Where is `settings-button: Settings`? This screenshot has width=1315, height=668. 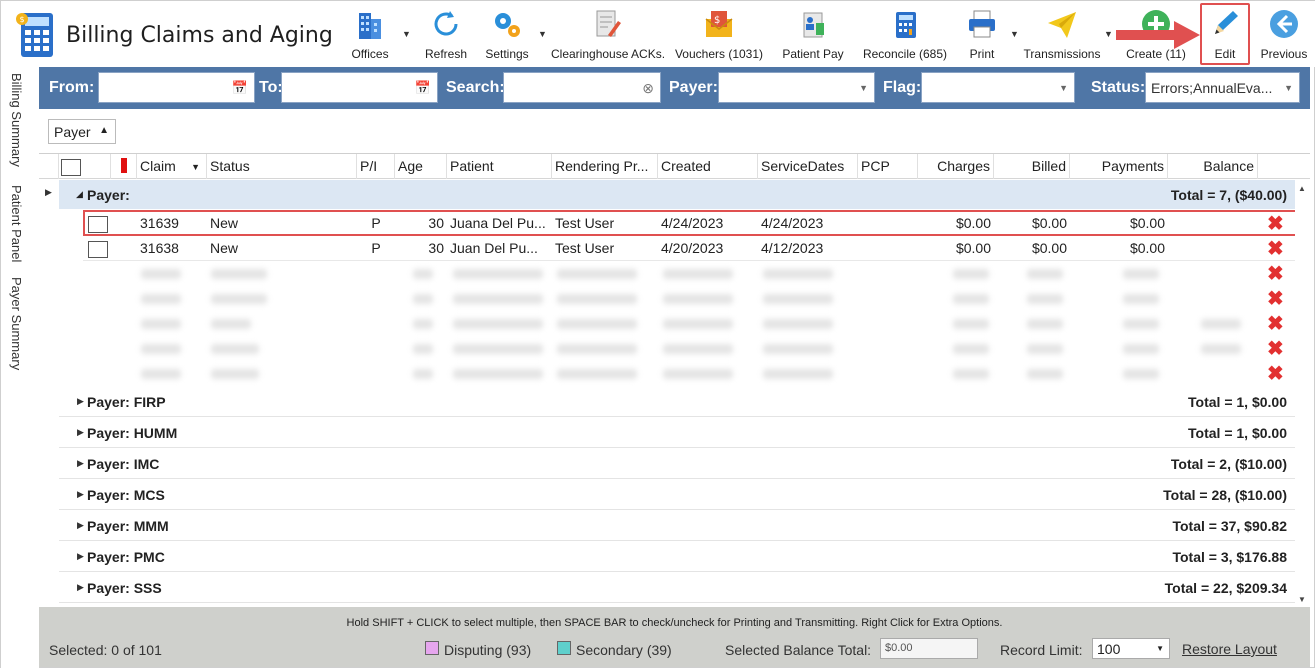 settings-button: Settings is located at coordinates (507, 34).